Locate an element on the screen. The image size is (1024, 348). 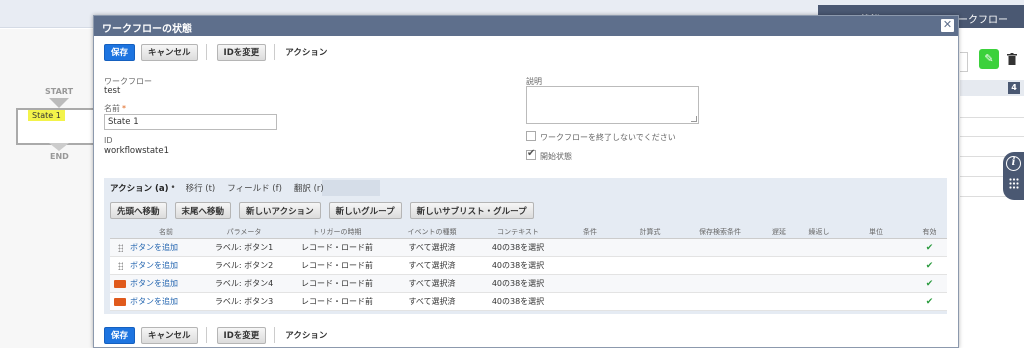
tab-fields: フィールド (f) is located at coordinates (254, 188).